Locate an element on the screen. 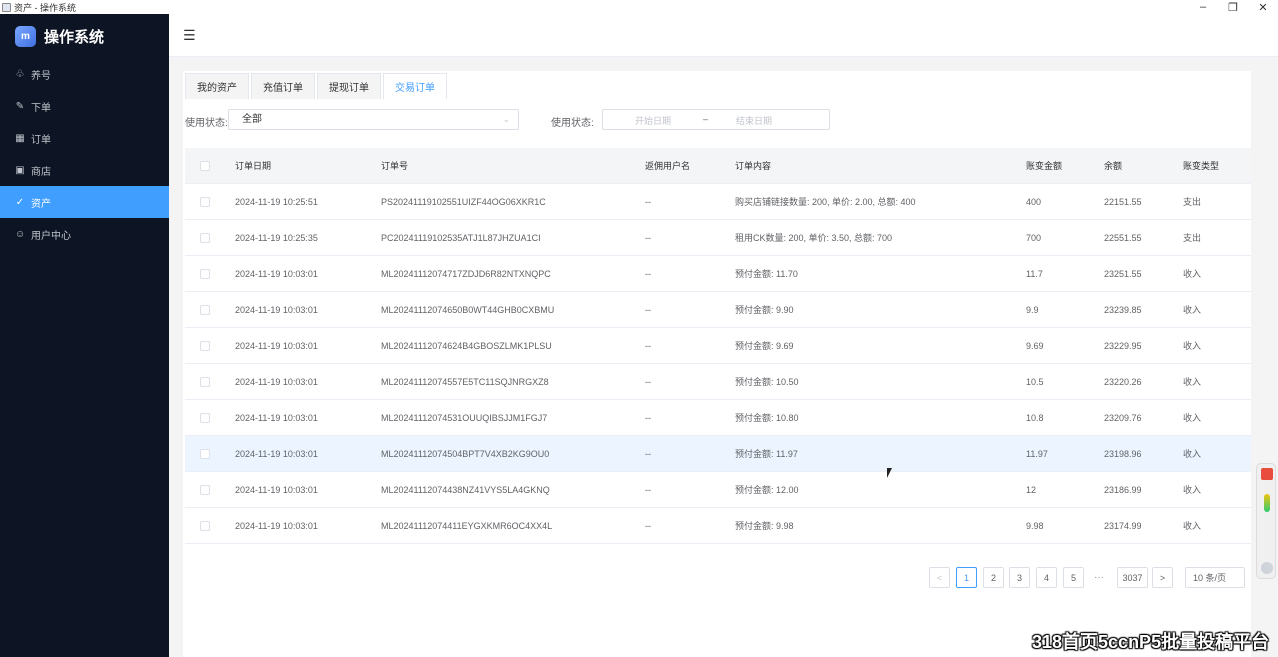 The width and height of the screenshot is (1278, 657). start-date-input: 开始日期 is located at coordinates (653, 120).